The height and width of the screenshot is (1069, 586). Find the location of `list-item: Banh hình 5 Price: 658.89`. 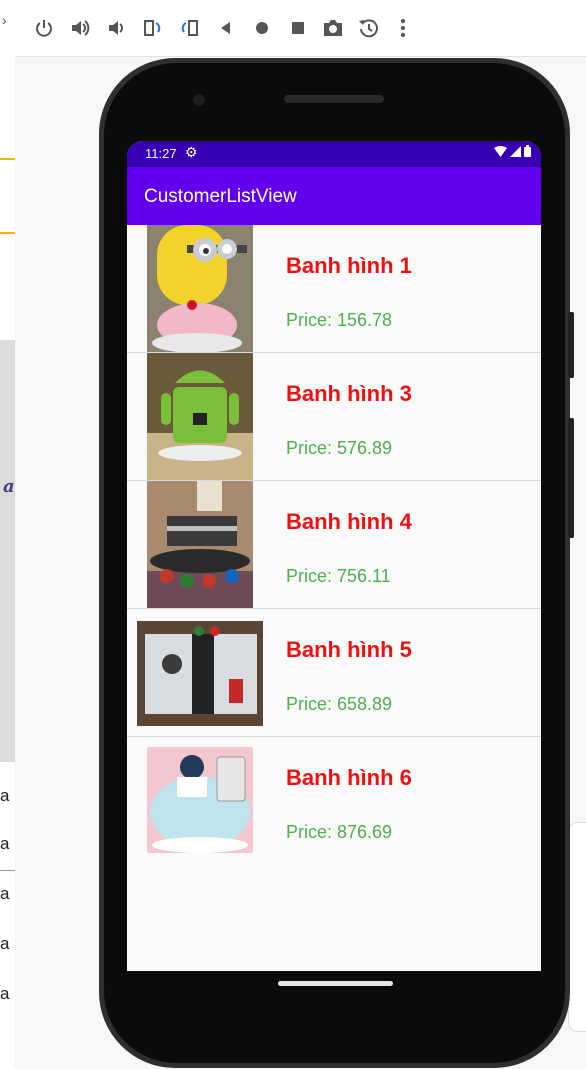

list-item: Banh hình 5 Price: 658.89 is located at coordinates (334, 673).